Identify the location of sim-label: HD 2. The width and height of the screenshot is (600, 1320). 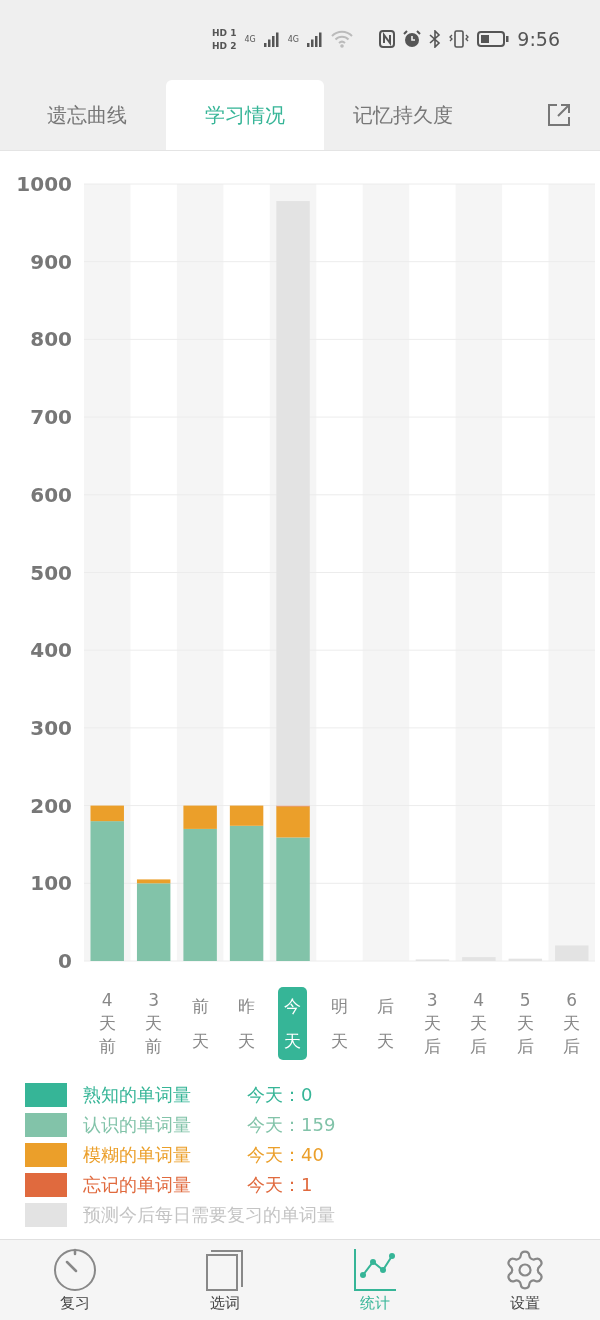
(224, 45).